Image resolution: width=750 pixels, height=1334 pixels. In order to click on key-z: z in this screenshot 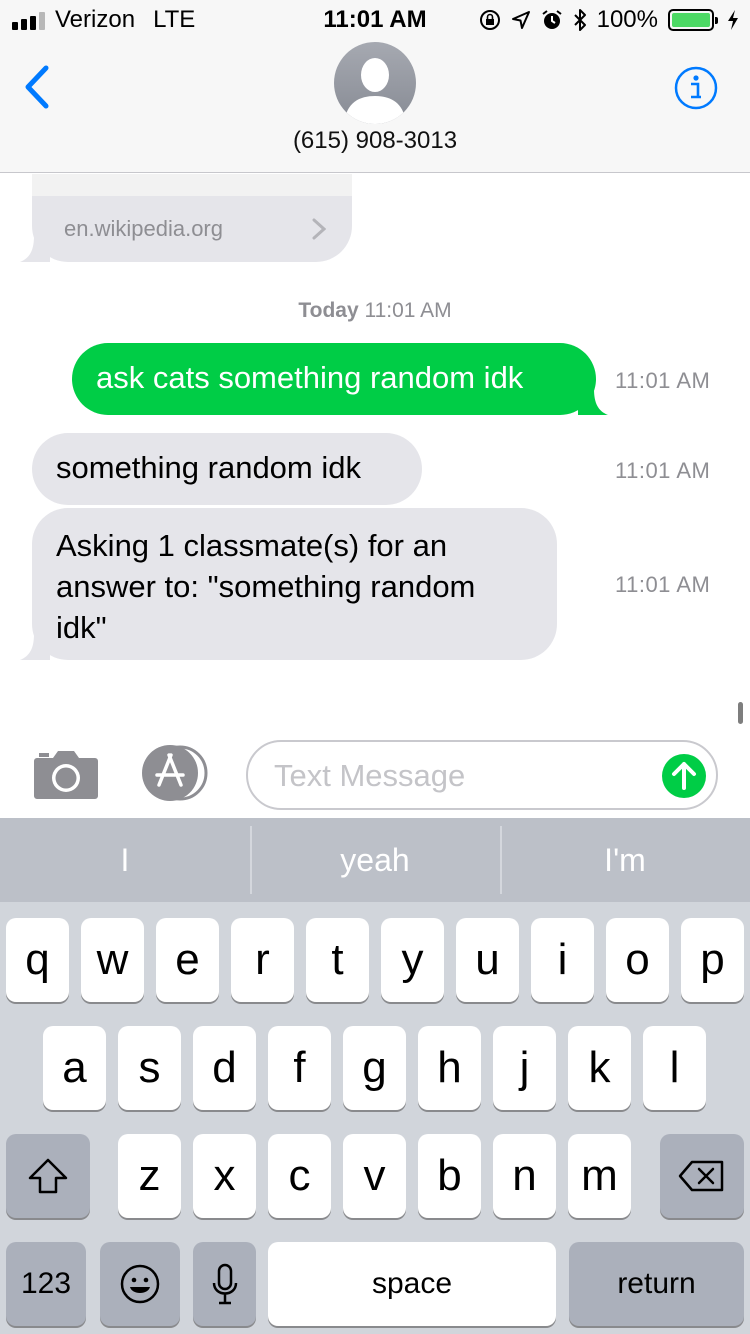, I will do `click(149, 1176)`.